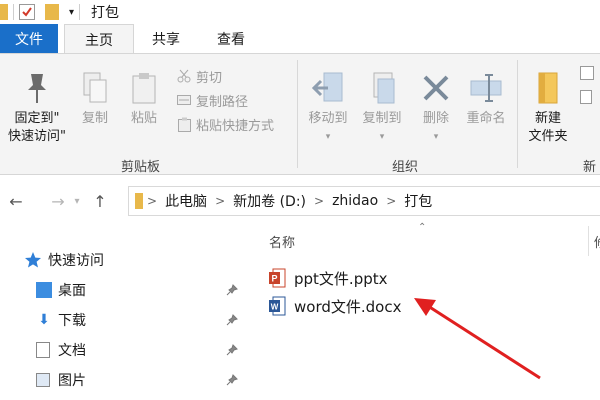 The width and height of the screenshot is (600, 400). I want to click on star-icon, so click(33, 260).